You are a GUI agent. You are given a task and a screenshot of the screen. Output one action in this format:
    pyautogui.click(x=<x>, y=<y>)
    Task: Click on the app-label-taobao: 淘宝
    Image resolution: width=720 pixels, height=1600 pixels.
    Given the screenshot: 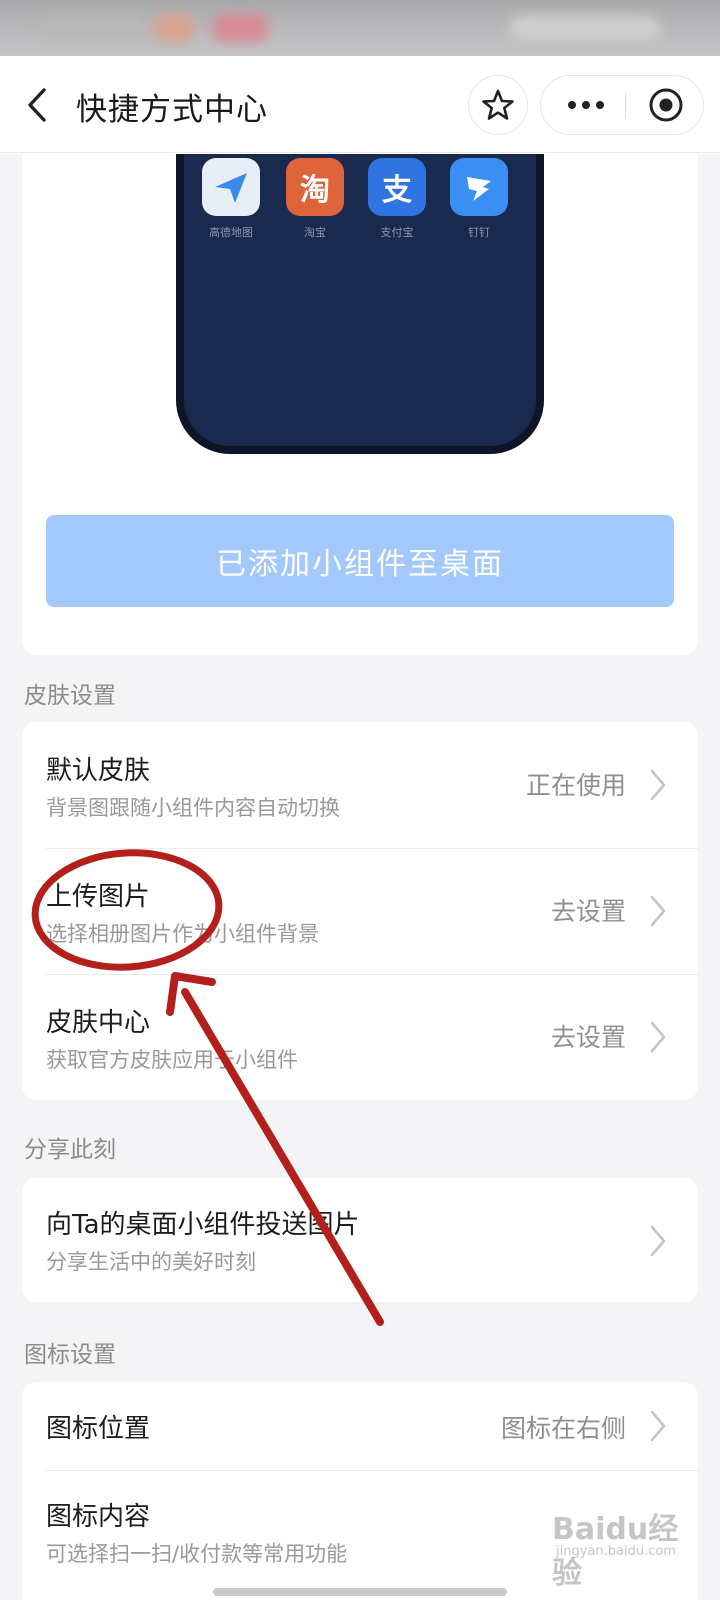 What is the action you would take?
    pyautogui.click(x=315, y=232)
    